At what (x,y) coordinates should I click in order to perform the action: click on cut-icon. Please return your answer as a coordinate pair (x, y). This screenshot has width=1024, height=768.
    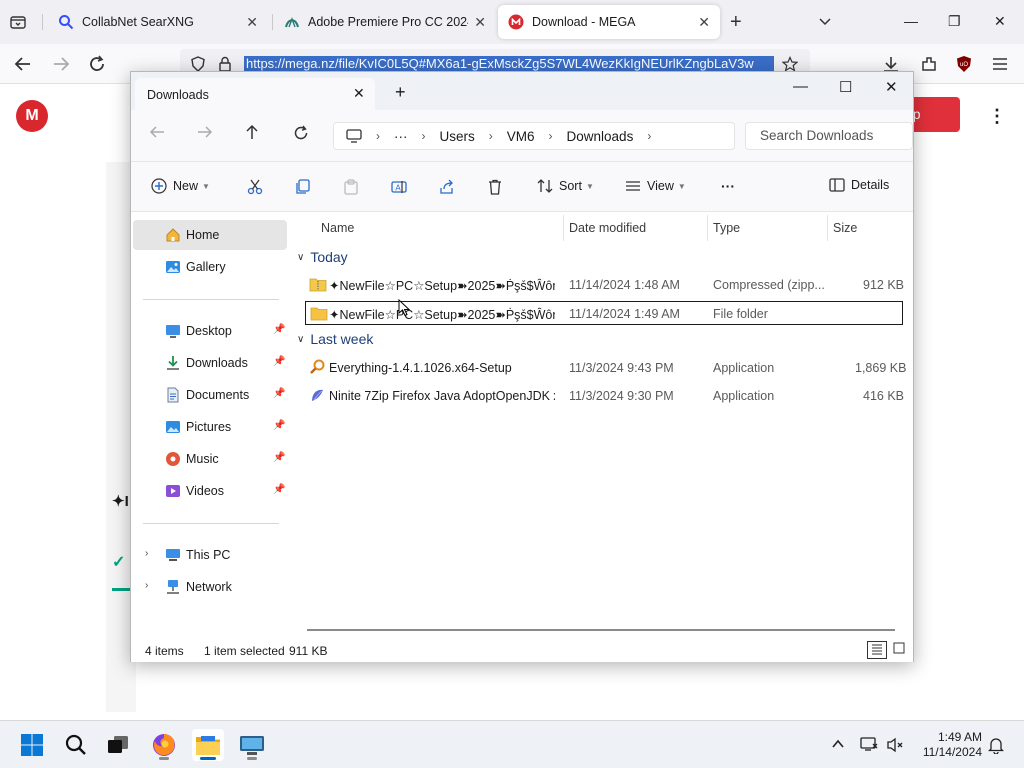
    Looking at the image, I should click on (255, 187).